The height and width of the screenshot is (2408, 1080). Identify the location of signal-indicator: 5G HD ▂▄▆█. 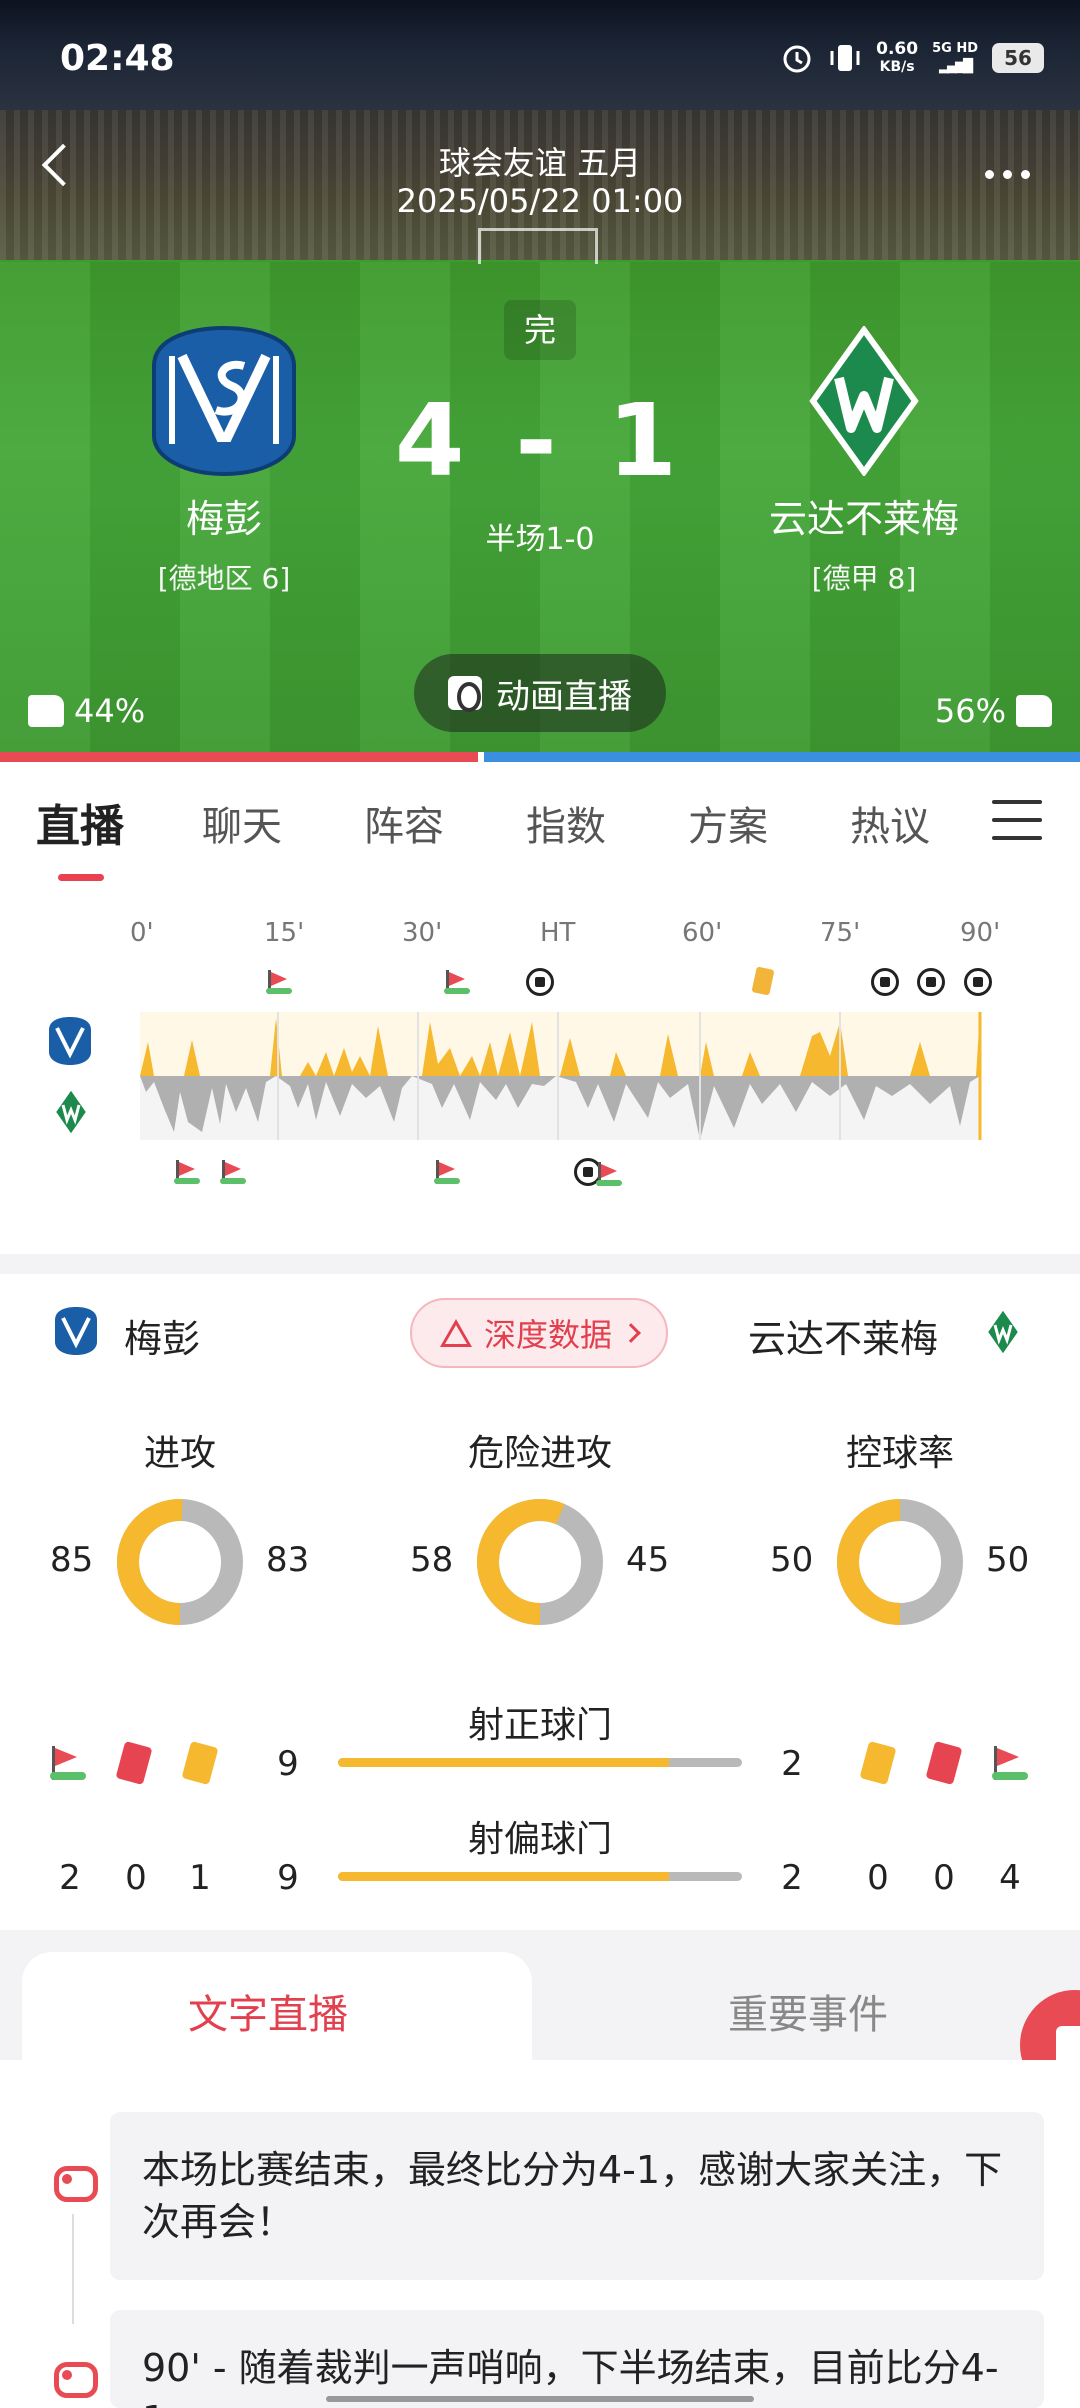
(955, 57).